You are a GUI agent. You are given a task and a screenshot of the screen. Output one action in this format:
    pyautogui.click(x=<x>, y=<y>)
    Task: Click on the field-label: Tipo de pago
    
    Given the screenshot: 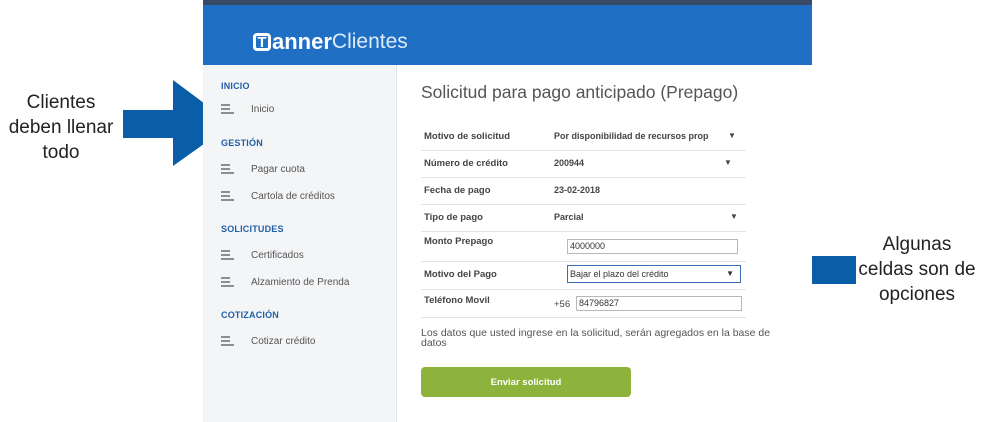 What is the action you would take?
    pyautogui.click(x=453, y=217)
    